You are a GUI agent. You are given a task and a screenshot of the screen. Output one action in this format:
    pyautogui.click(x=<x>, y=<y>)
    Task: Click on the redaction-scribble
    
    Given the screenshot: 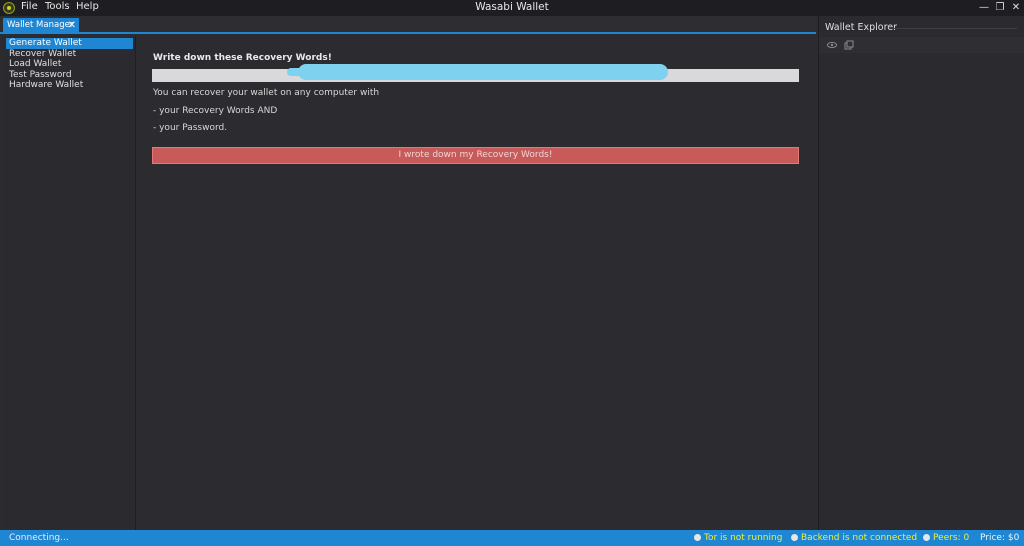 What is the action you would take?
    pyautogui.click(x=483, y=72)
    